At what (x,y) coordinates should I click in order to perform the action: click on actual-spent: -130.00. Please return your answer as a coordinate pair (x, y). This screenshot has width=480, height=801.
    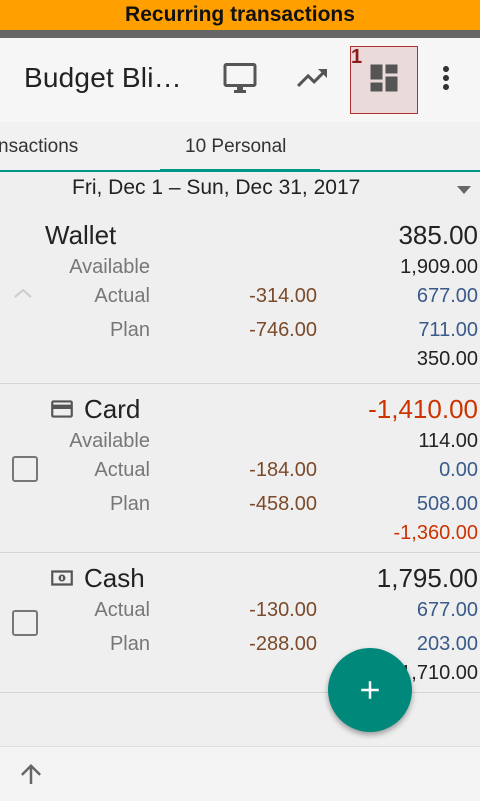
    Looking at the image, I should click on (283, 610).